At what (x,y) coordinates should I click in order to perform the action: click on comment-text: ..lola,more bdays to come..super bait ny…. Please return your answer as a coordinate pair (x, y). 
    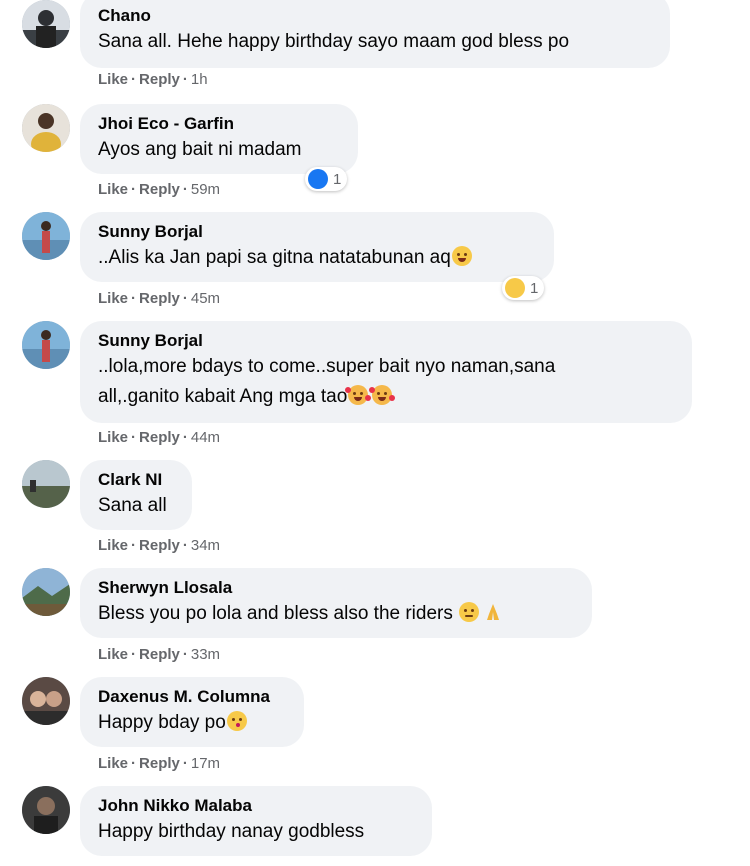
    Looking at the image, I should click on (386, 382).